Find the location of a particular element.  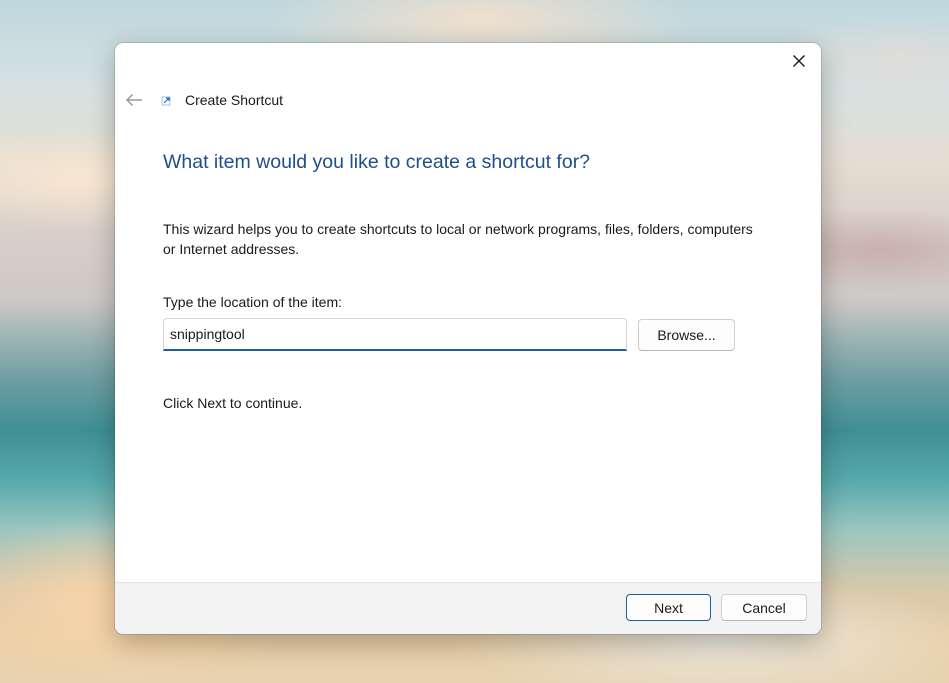

location-input is located at coordinates (395, 334).